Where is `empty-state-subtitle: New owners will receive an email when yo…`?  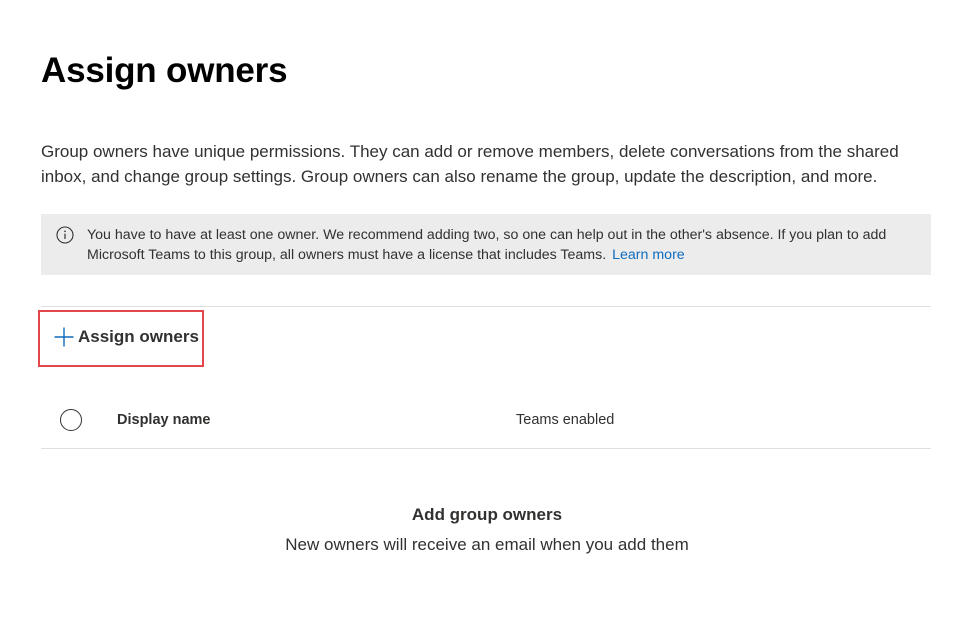
empty-state-subtitle: New owners will receive an email when yo… is located at coordinates (487, 544).